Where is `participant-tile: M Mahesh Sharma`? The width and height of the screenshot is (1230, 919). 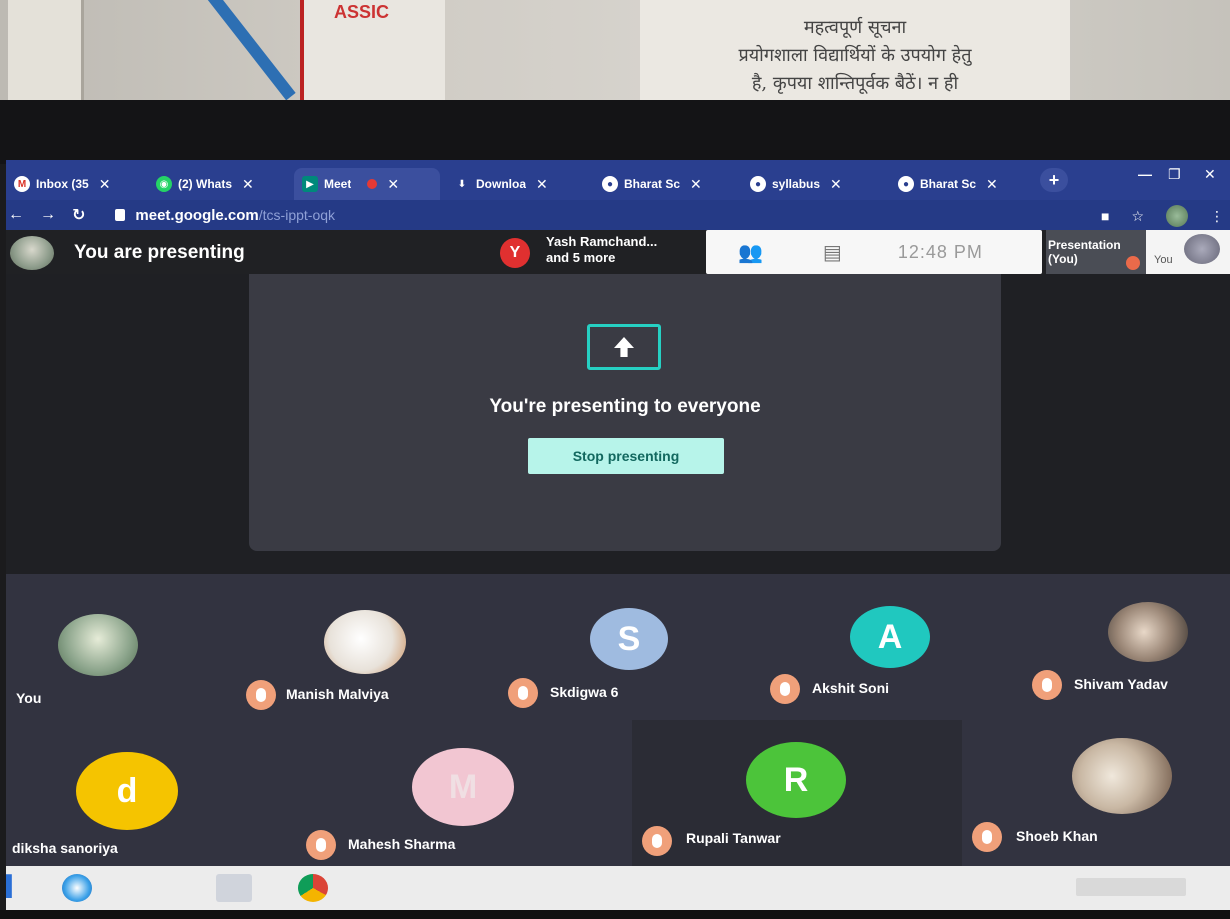
participant-tile: M Mahesh Sharma is located at coordinates (380, 793).